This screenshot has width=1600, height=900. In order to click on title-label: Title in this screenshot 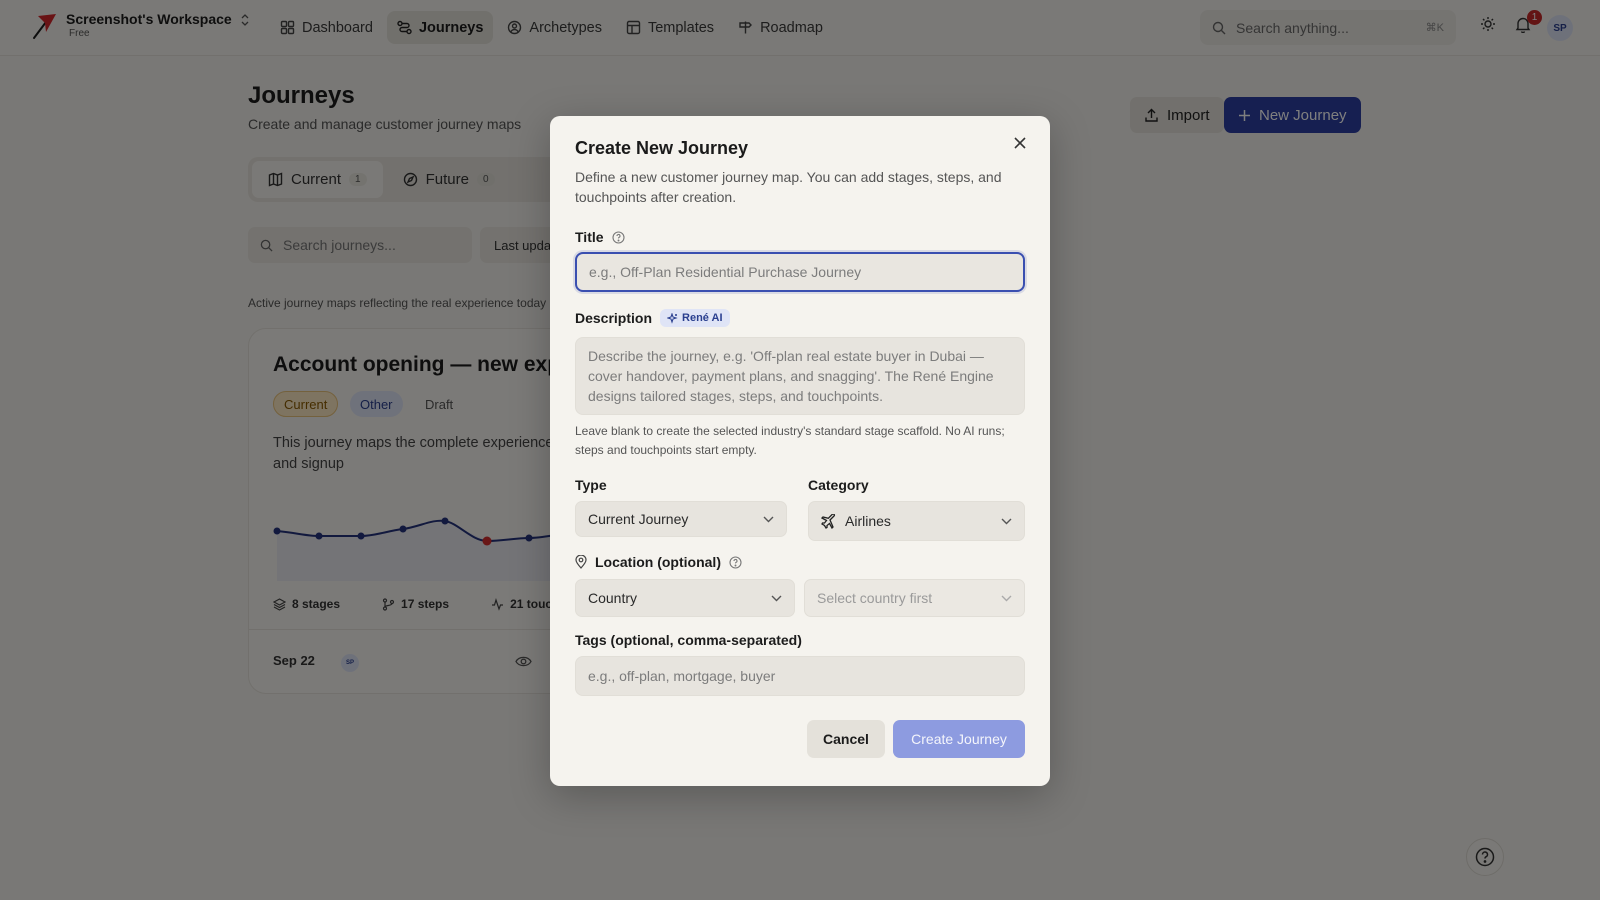, I will do `click(600, 237)`.